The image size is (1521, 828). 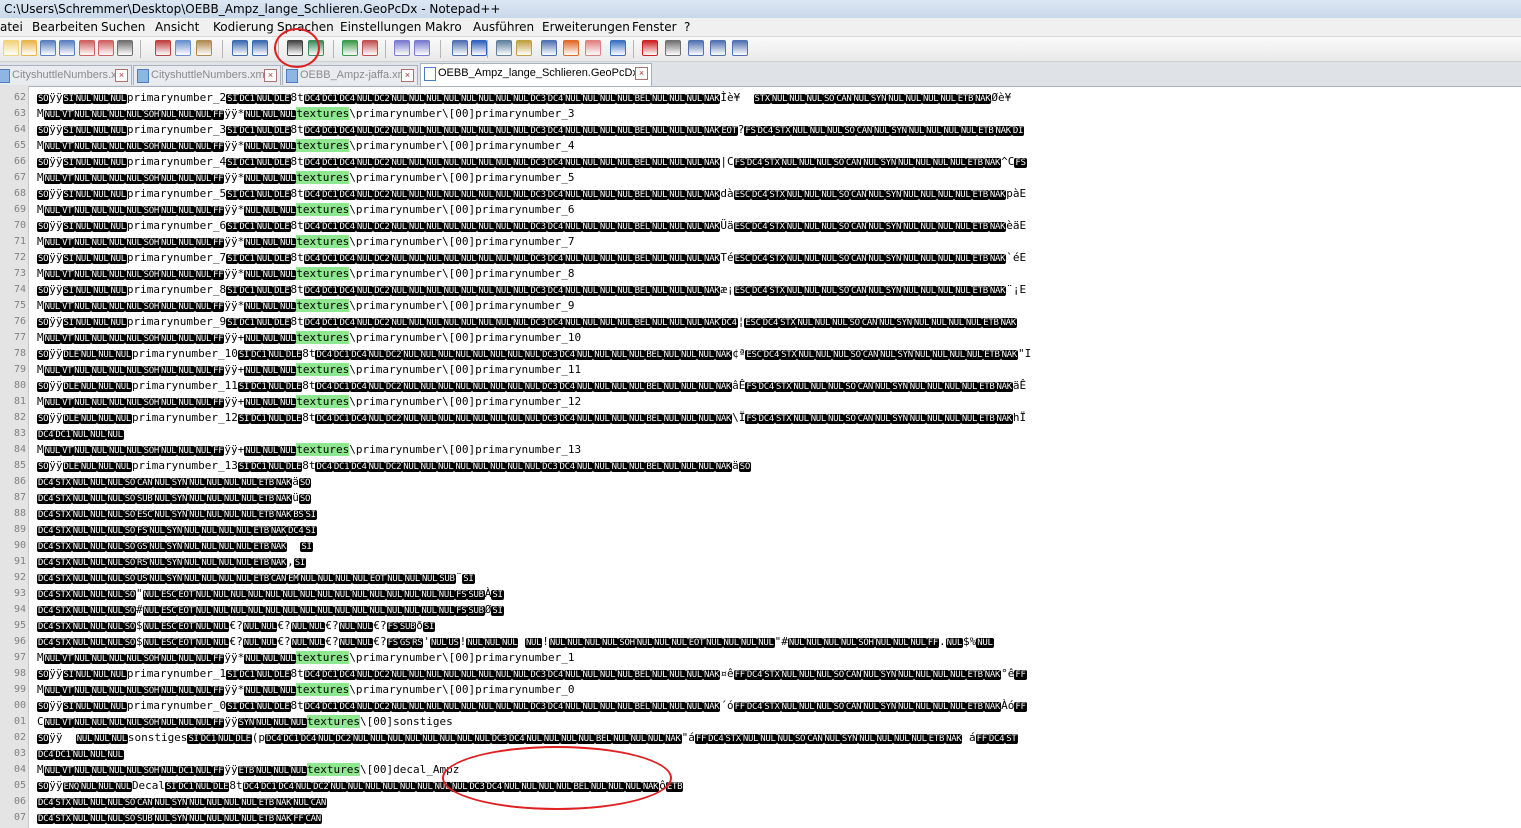 I want to click on control-char: DC1, so click(x=186, y=787).